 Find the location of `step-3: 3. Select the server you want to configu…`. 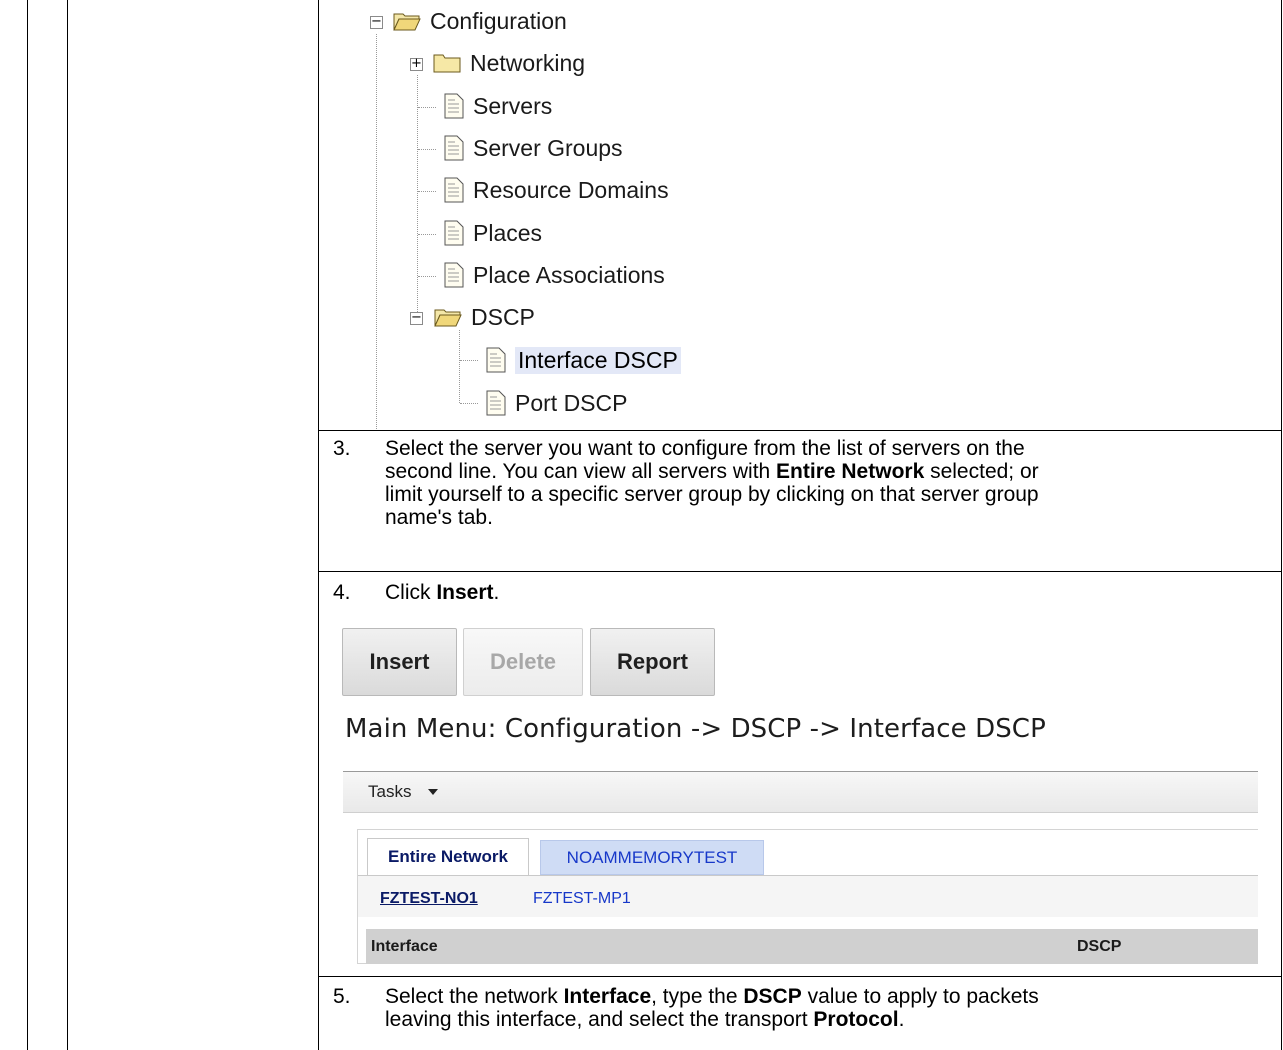

step-3: 3. Select the server you want to configu… is located at coordinates (803, 487).